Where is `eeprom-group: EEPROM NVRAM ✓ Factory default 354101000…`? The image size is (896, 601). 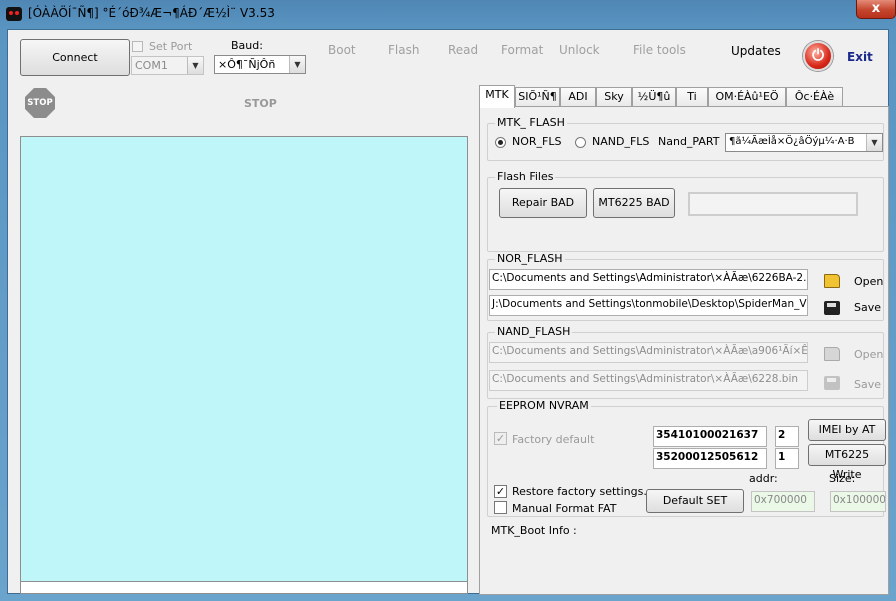 eeprom-group: EEPROM NVRAM ✓ Factory default 354101000… is located at coordinates (686, 458).